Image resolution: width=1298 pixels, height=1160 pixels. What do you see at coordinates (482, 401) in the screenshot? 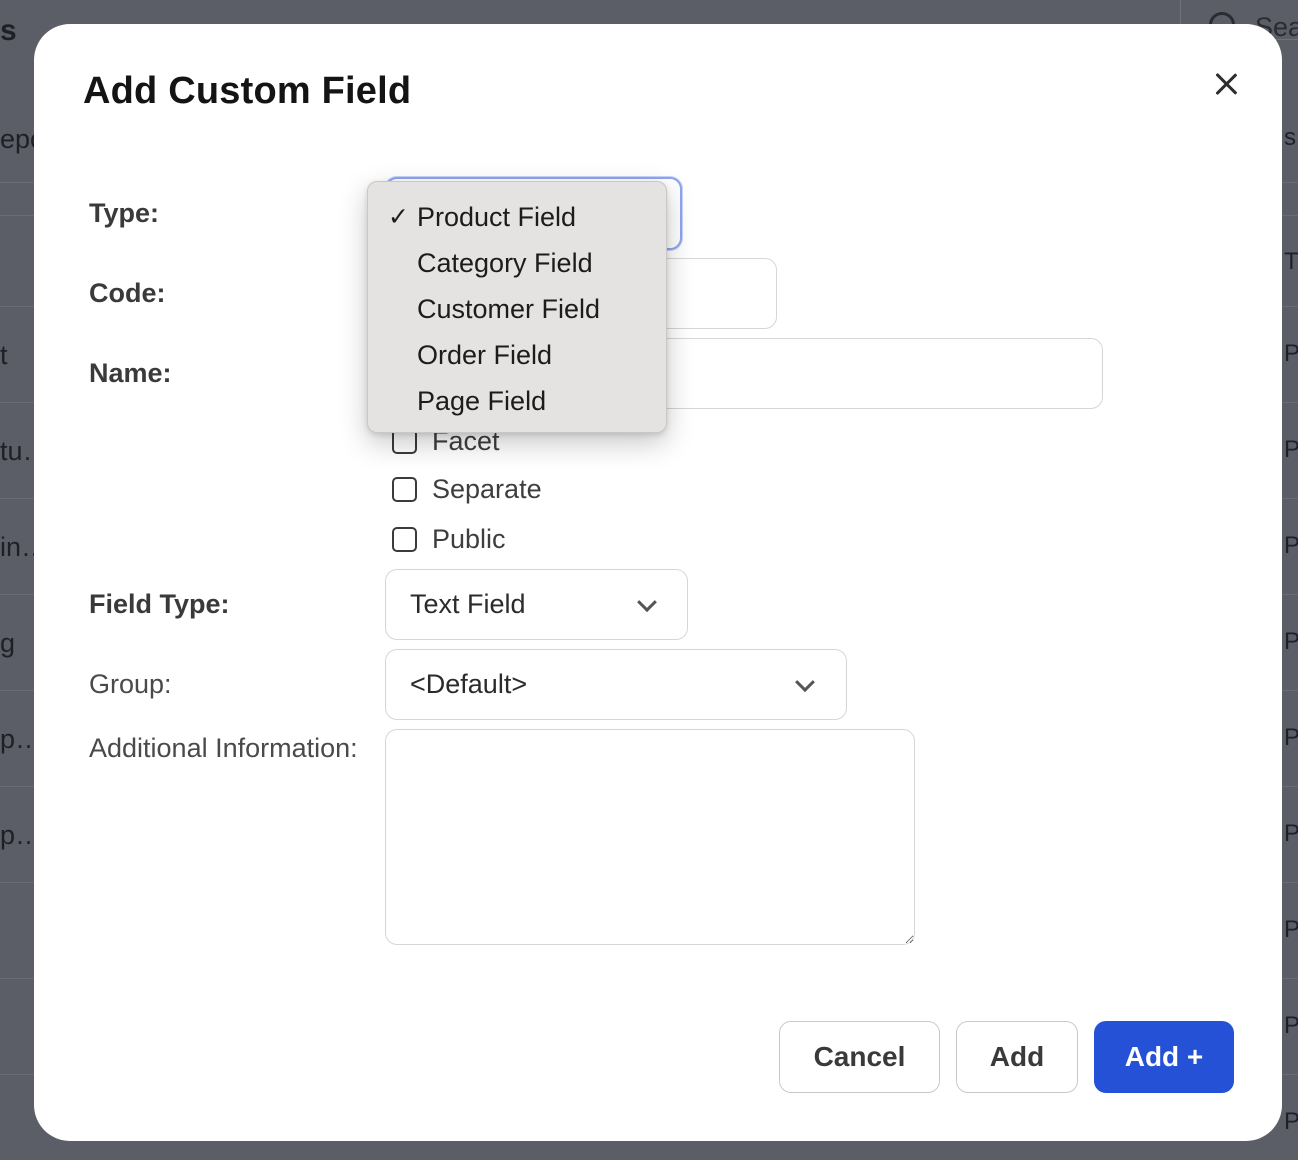
I see `type-option-label: Page Field` at bounding box center [482, 401].